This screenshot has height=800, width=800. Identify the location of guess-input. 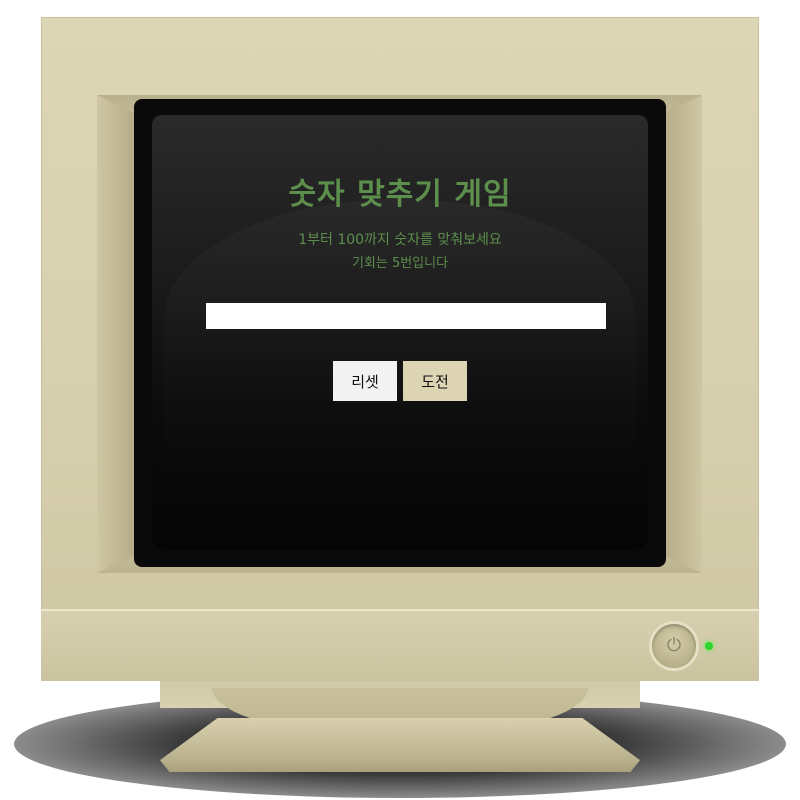
(406, 316).